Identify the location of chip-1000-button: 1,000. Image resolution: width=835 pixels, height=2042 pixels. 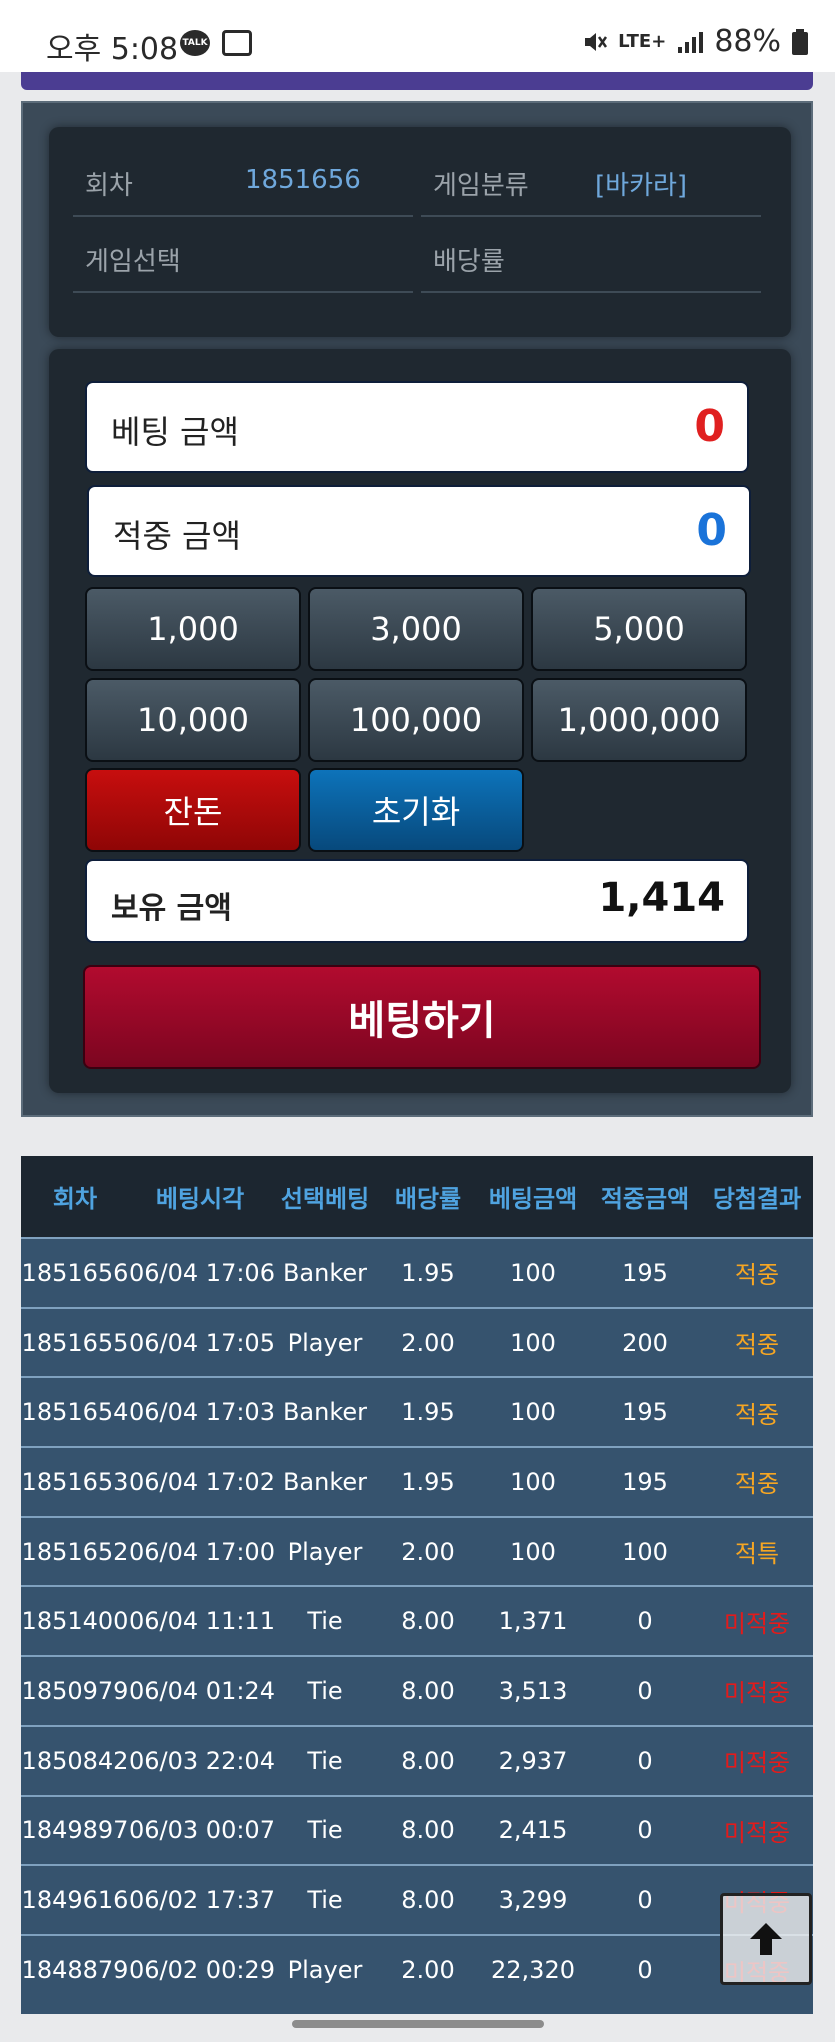
(193, 629).